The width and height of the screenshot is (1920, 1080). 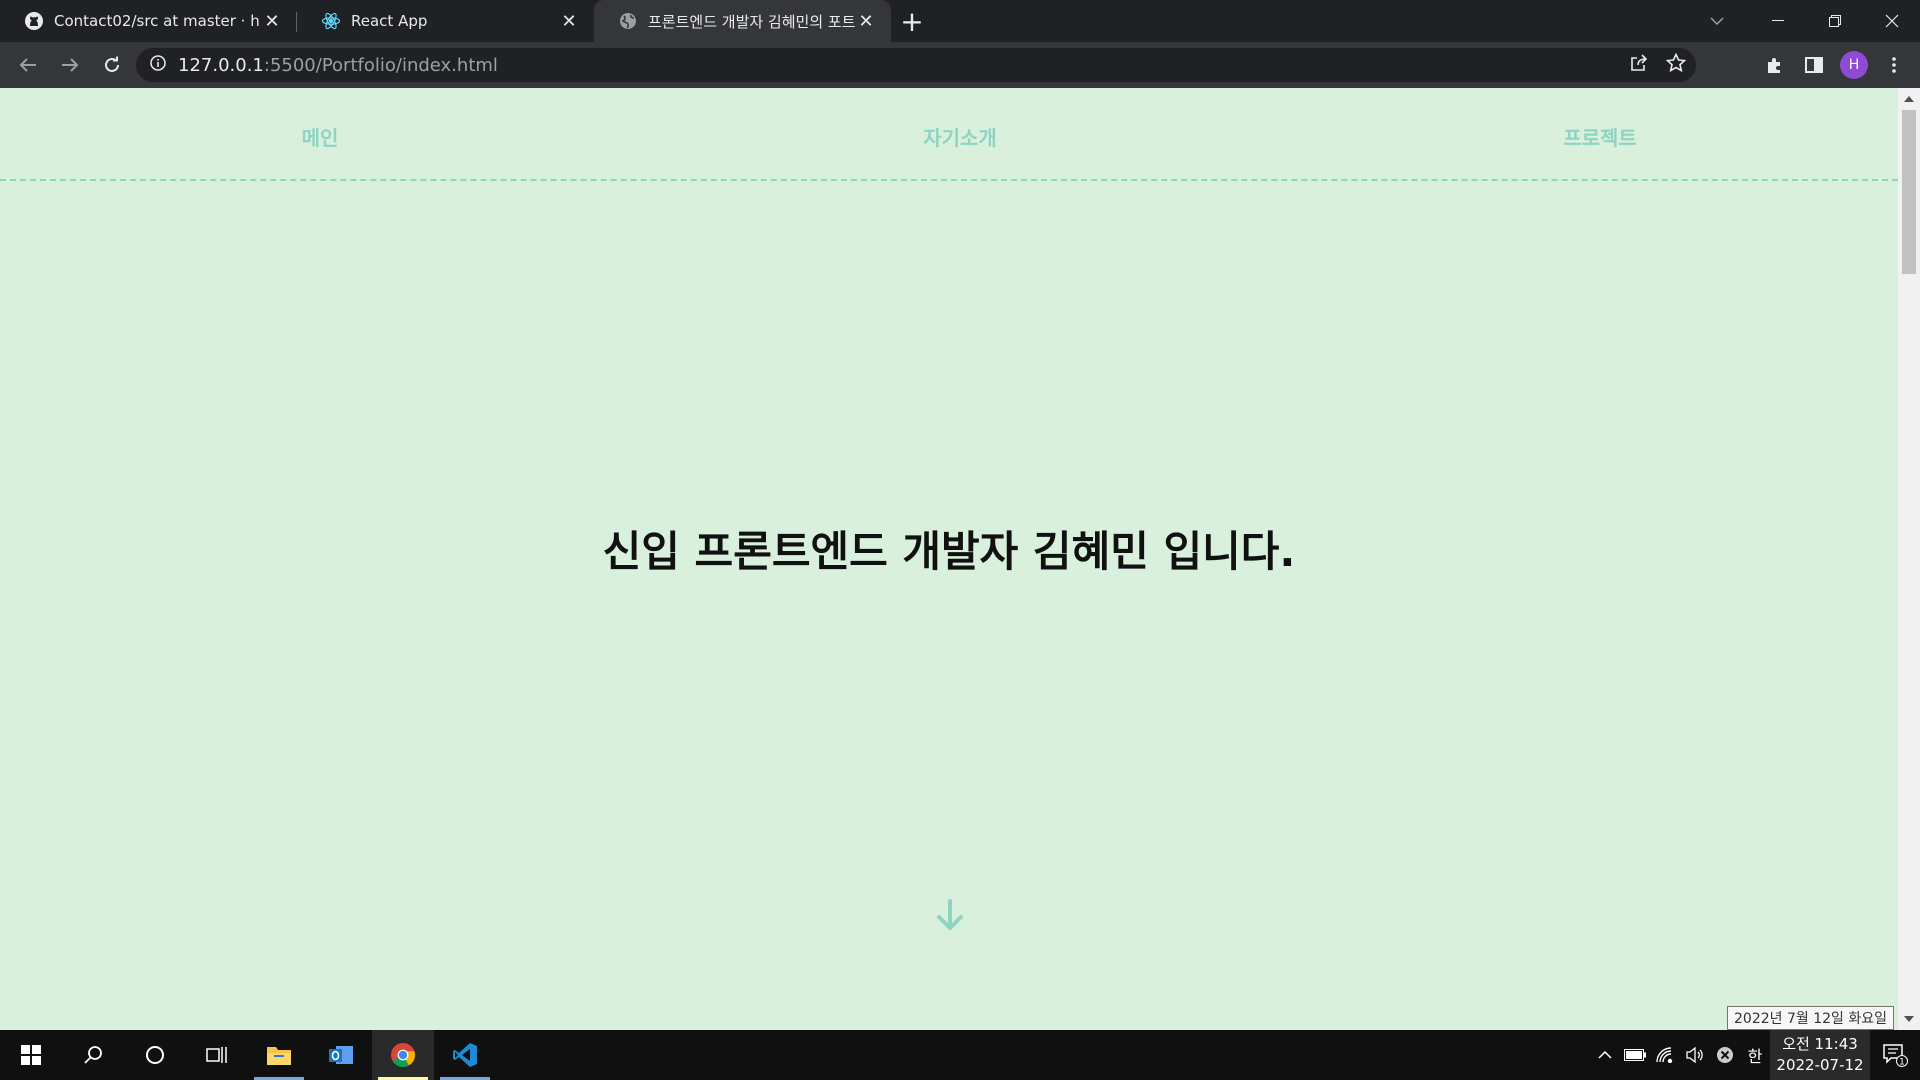 What do you see at coordinates (221, 65) in the screenshot?
I see `url-host: 127.0.0.1` at bounding box center [221, 65].